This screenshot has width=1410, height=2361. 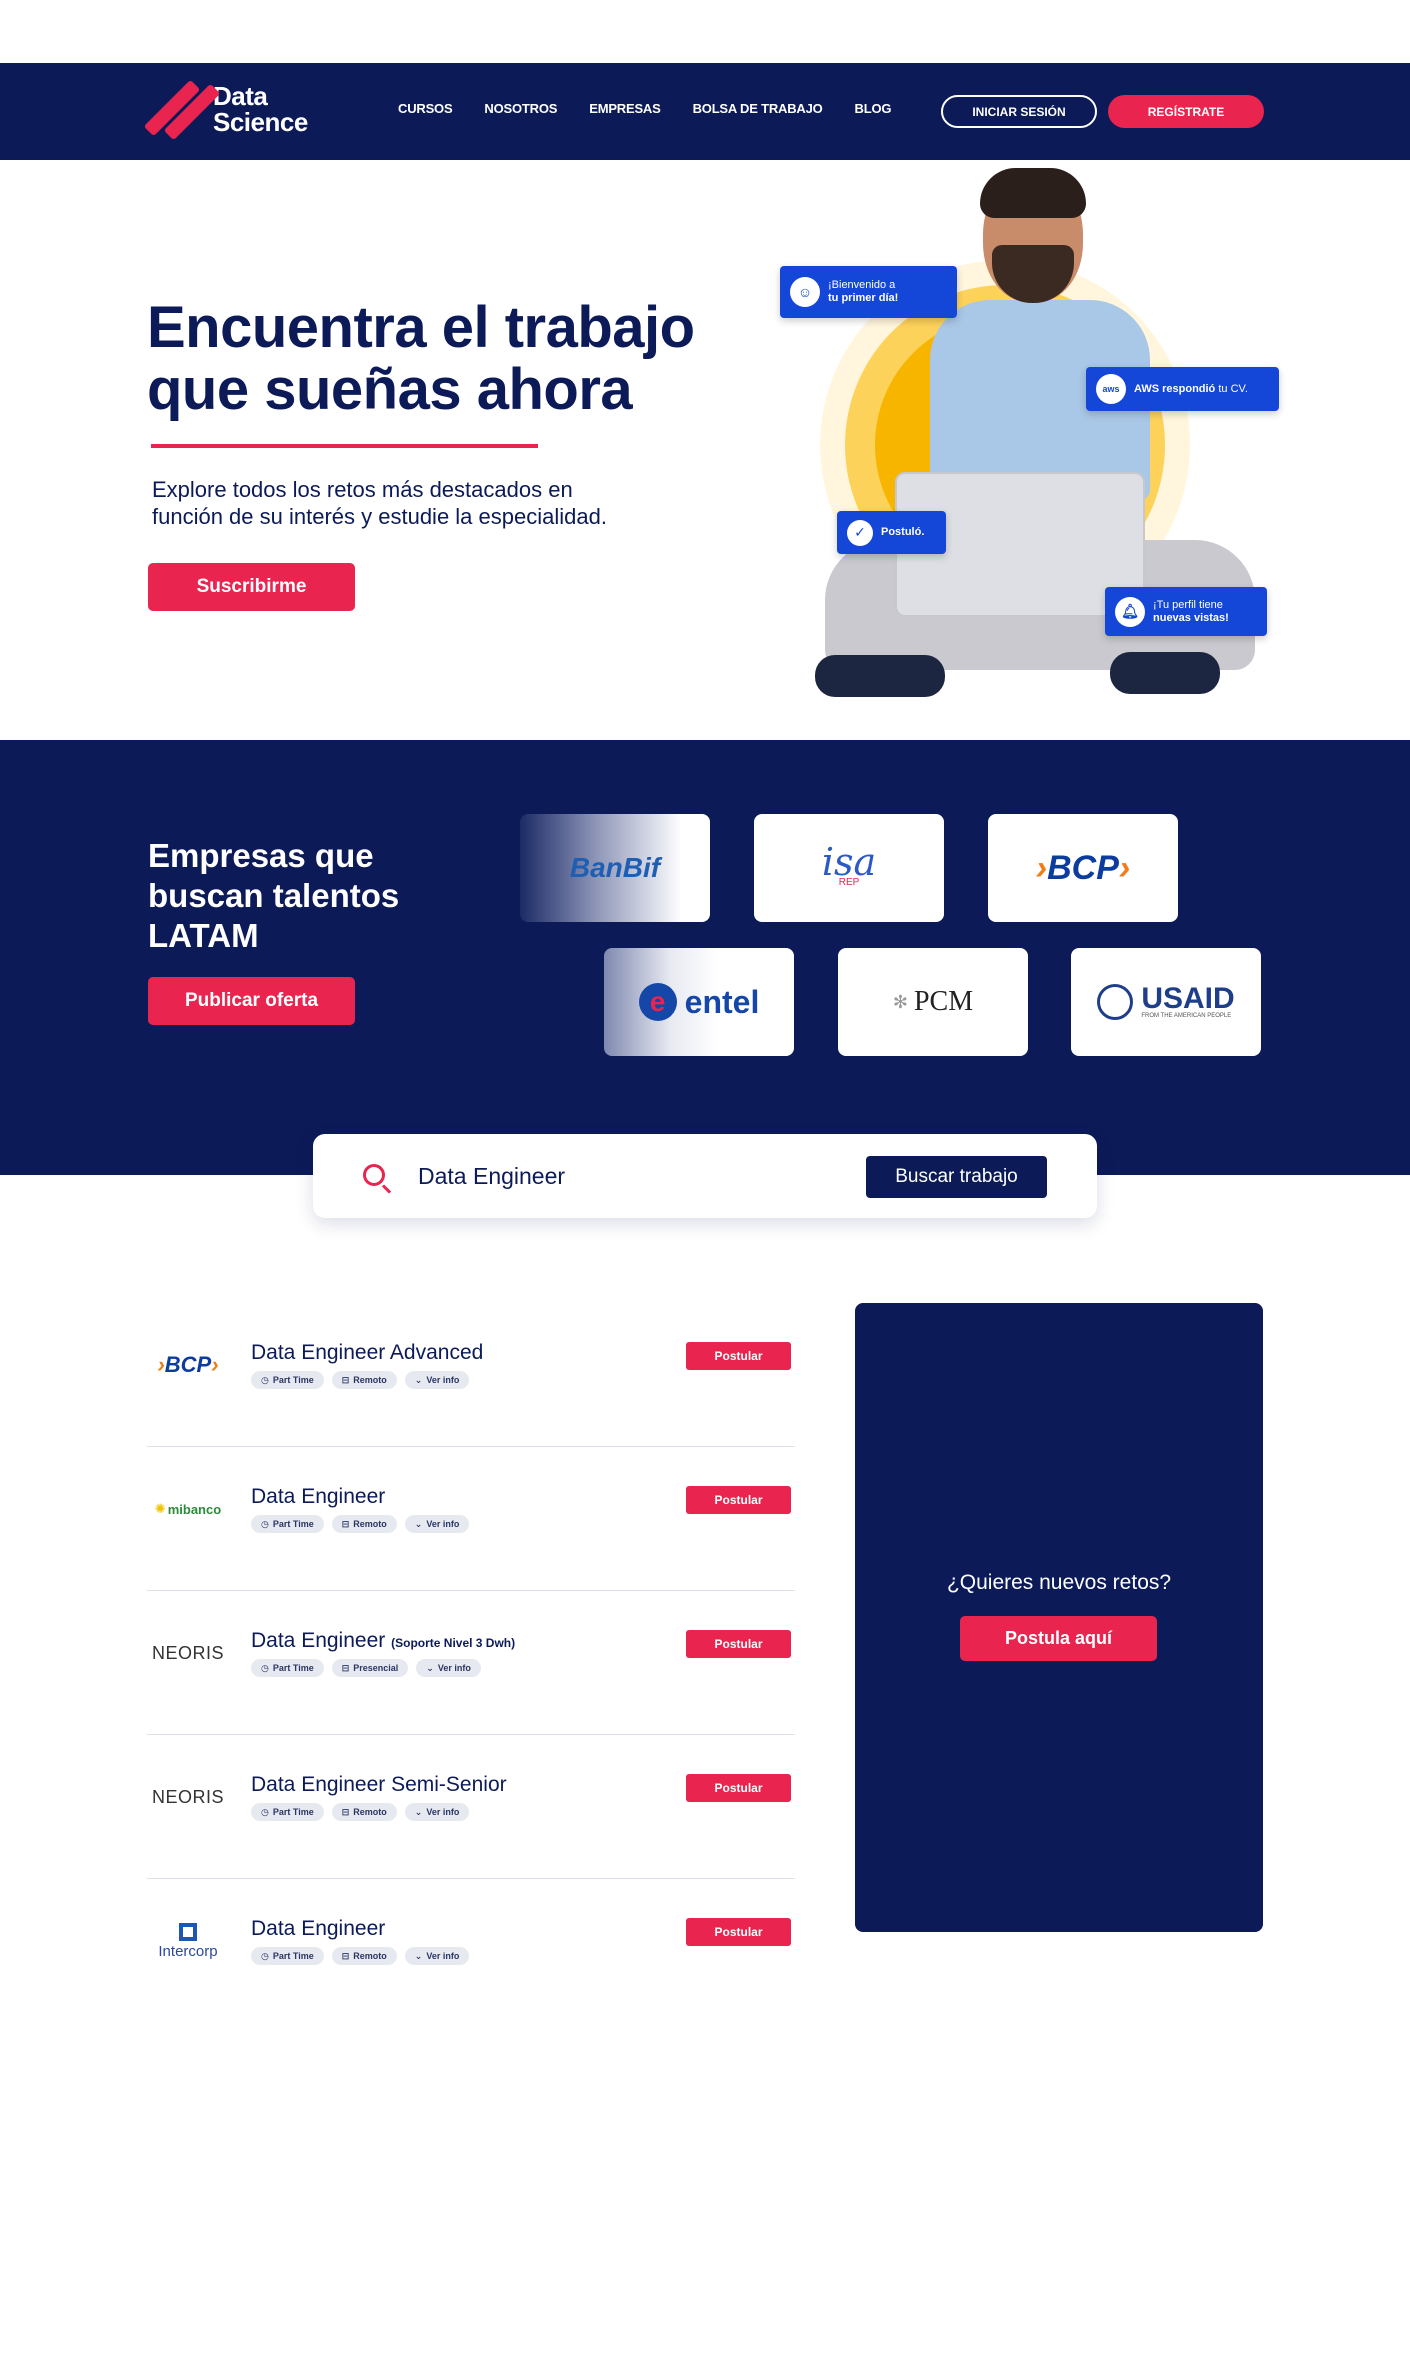 I want to click on checkmark-icon: ✓, so click(x=860, y=532).